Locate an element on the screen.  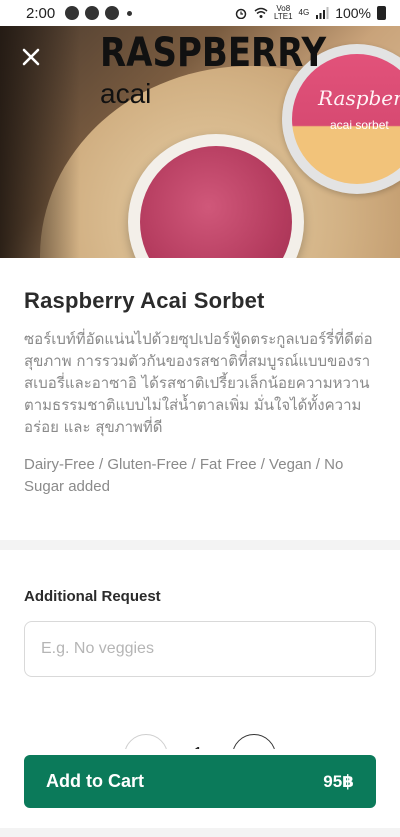
status-bar-left: 2:00 is located at coordinates (79, 13).